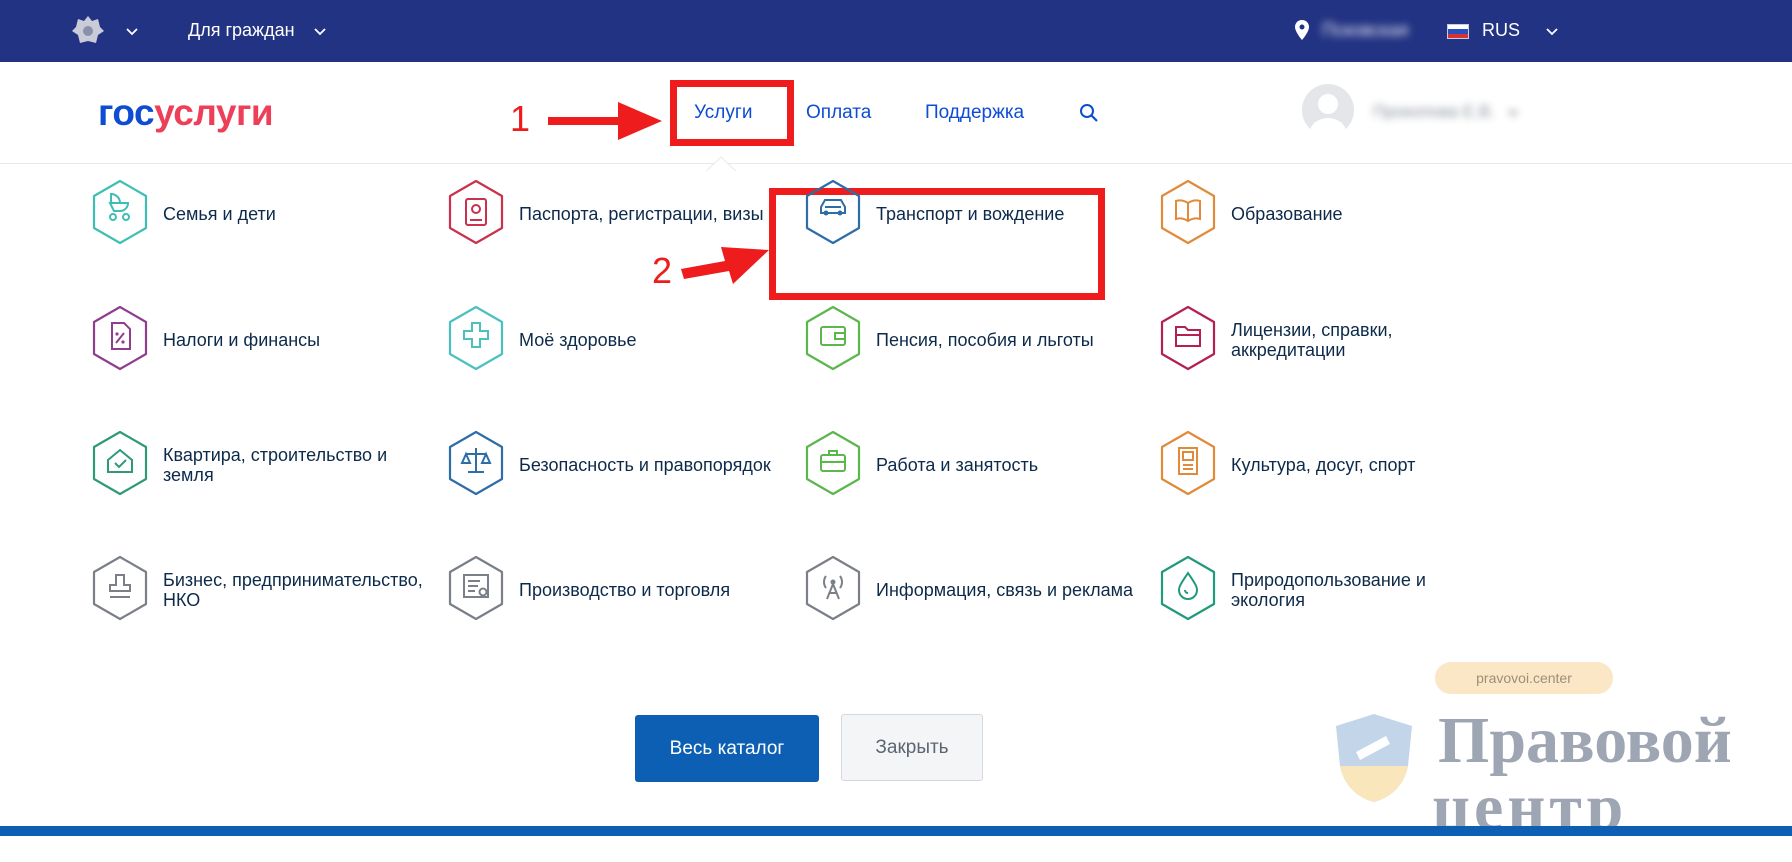 The width and height of the screenshot is (1792, 862). Describe the element at coordinates (1328, 110) in the screenshot. I see `avatar` at that location.